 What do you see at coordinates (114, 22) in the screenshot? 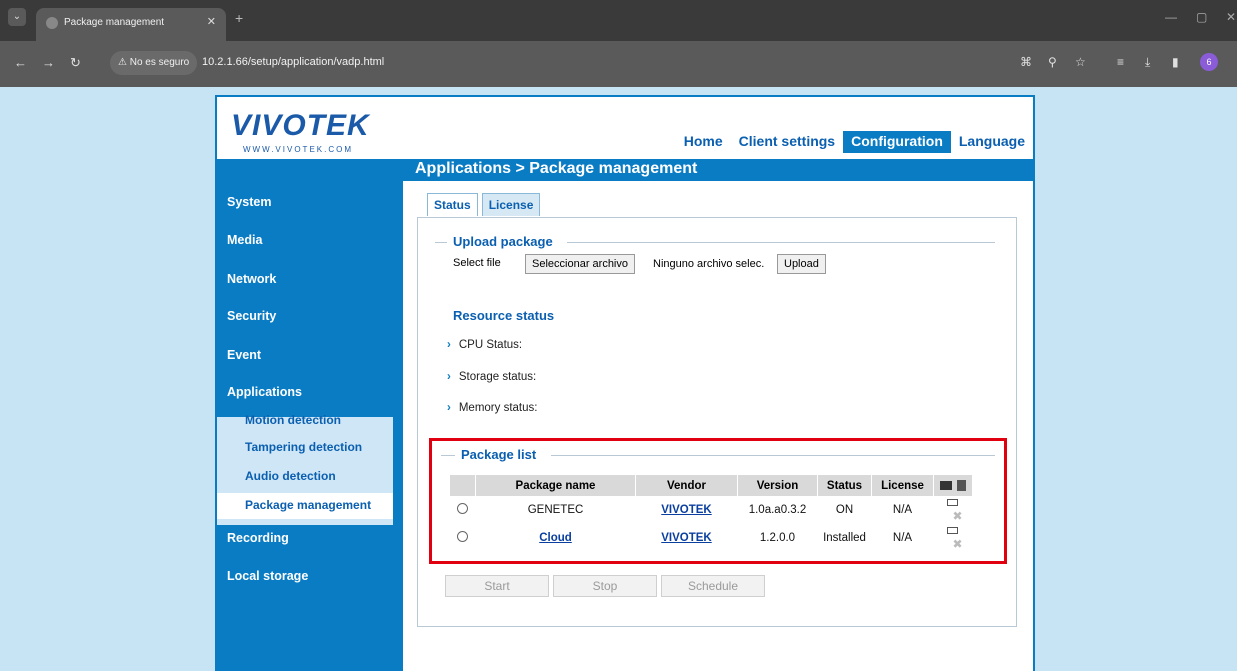
I see `tab-title: Package management` at bounding box center [114, 22].